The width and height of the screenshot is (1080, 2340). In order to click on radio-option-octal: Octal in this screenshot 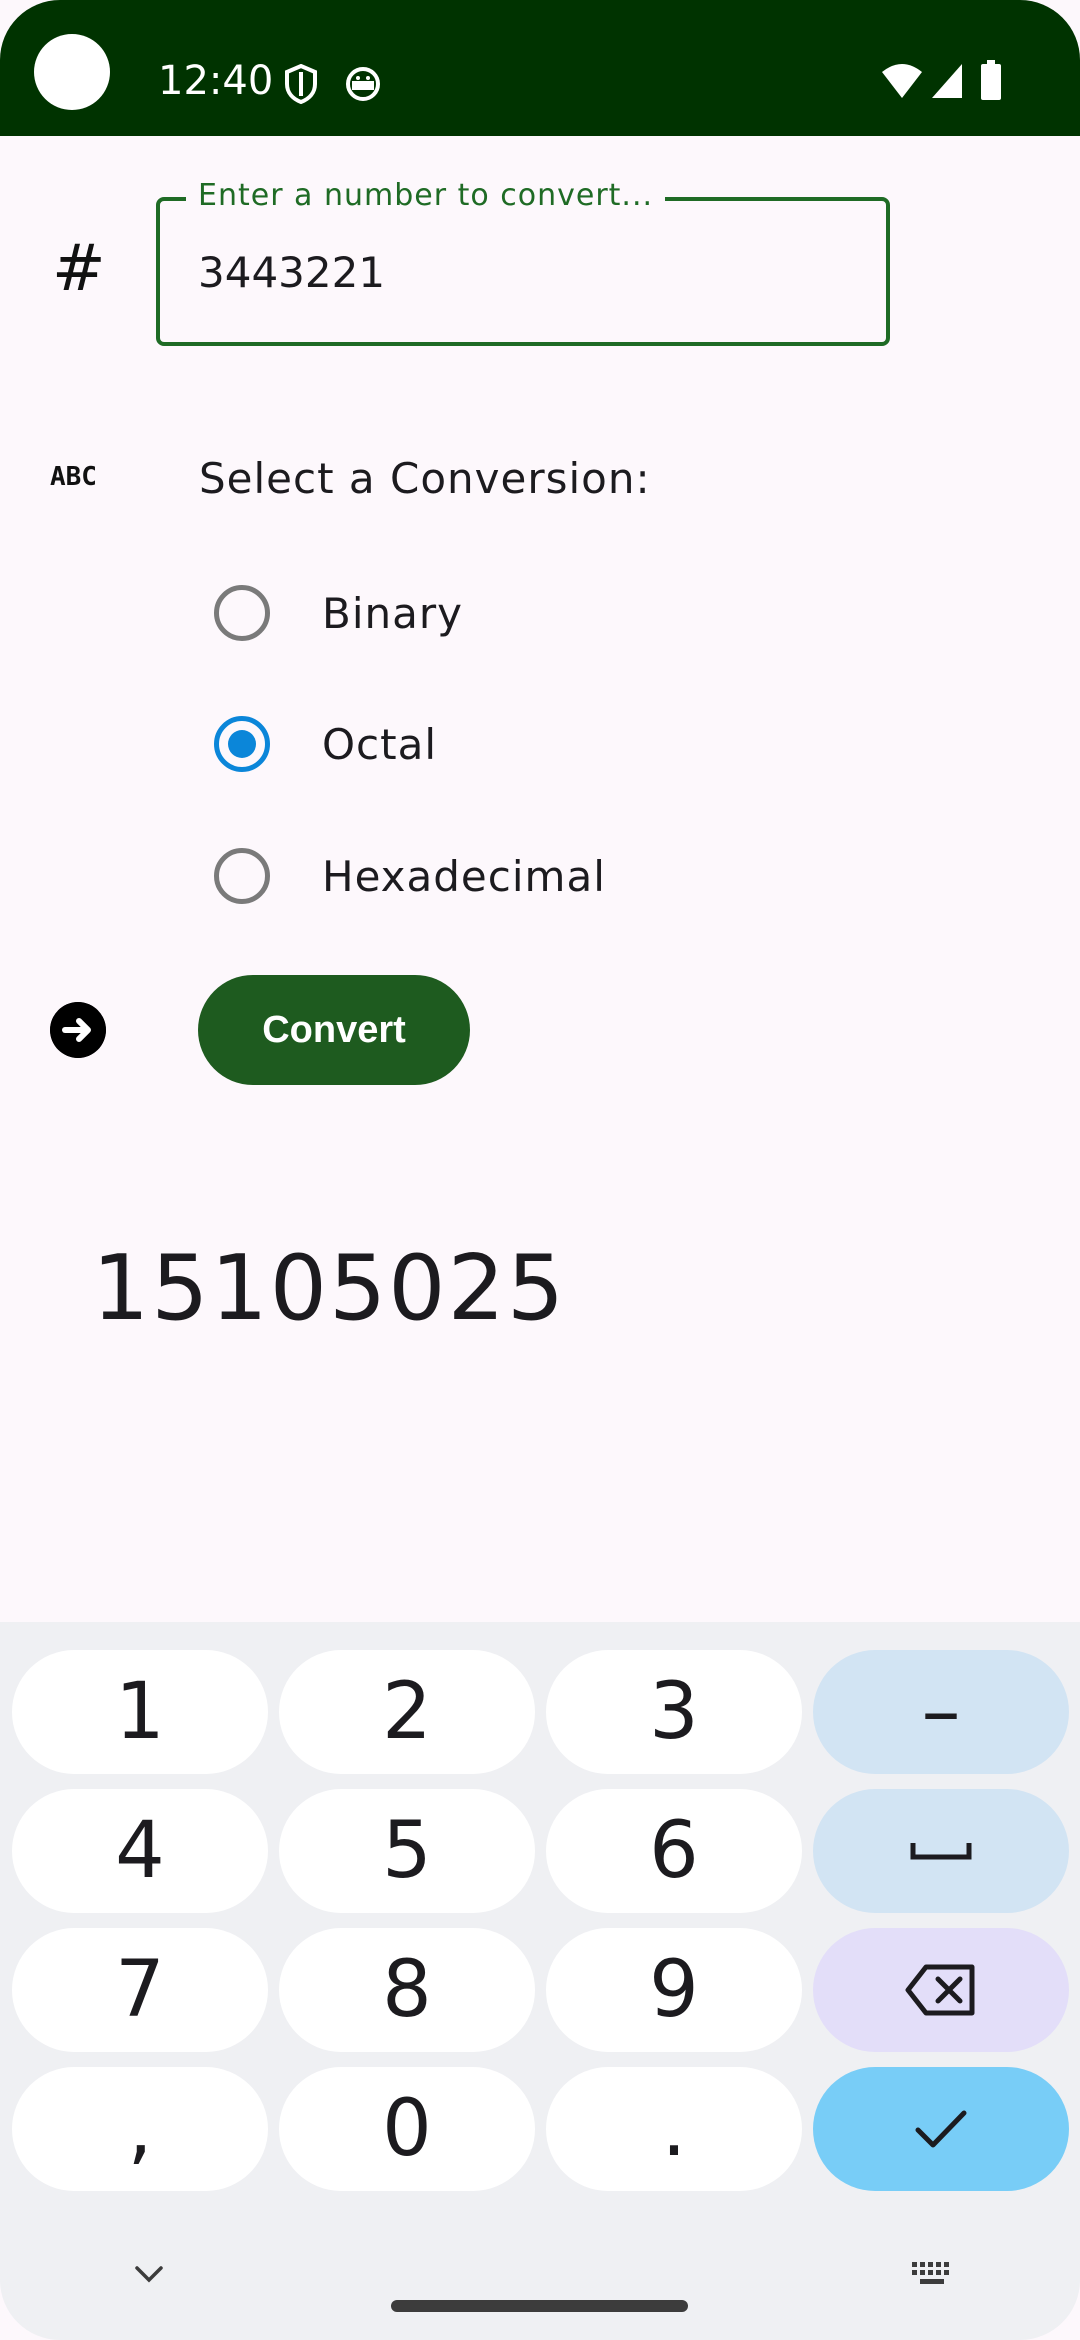, I will do `click(325, 744)`.